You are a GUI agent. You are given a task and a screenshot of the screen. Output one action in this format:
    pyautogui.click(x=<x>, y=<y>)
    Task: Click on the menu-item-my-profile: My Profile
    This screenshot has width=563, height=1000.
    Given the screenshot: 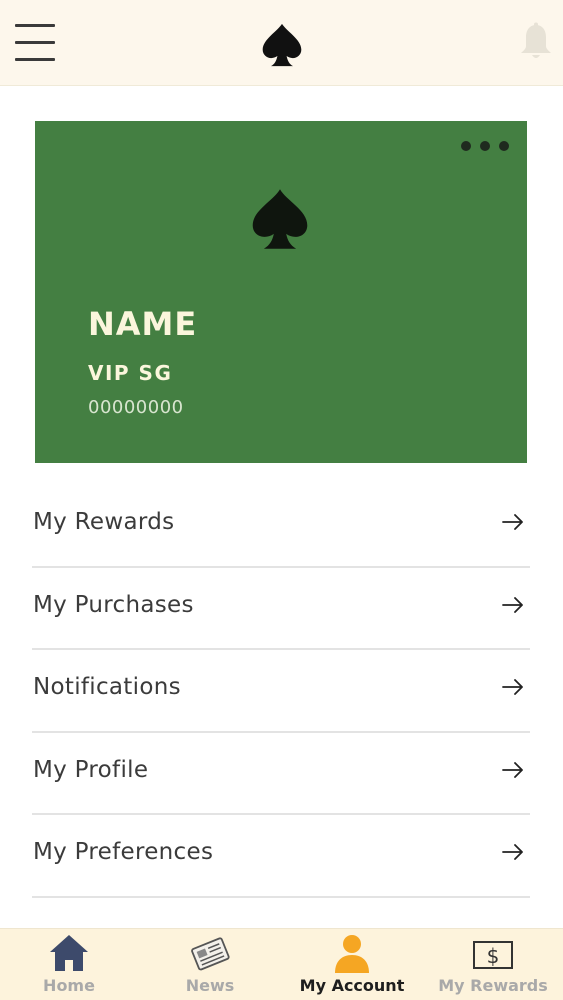 What is the action you would take?
    pyautogui.click(x=281, y=774)
    